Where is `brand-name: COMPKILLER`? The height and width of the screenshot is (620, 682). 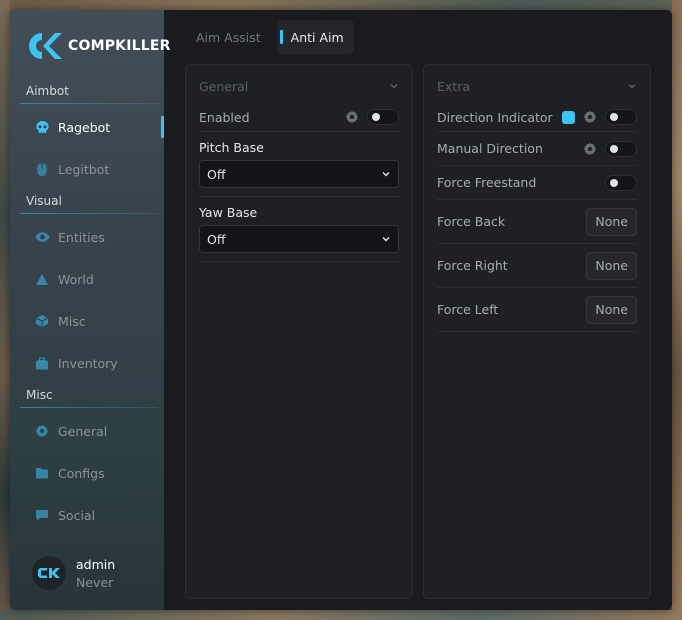 brand-name: COMPKILLER is located at coordinates (119, 46).